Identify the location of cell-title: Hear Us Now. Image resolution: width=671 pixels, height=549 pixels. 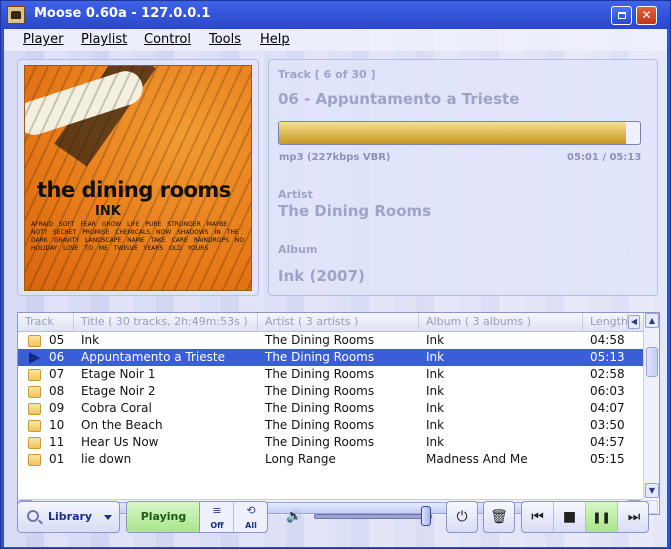
(120, 442).